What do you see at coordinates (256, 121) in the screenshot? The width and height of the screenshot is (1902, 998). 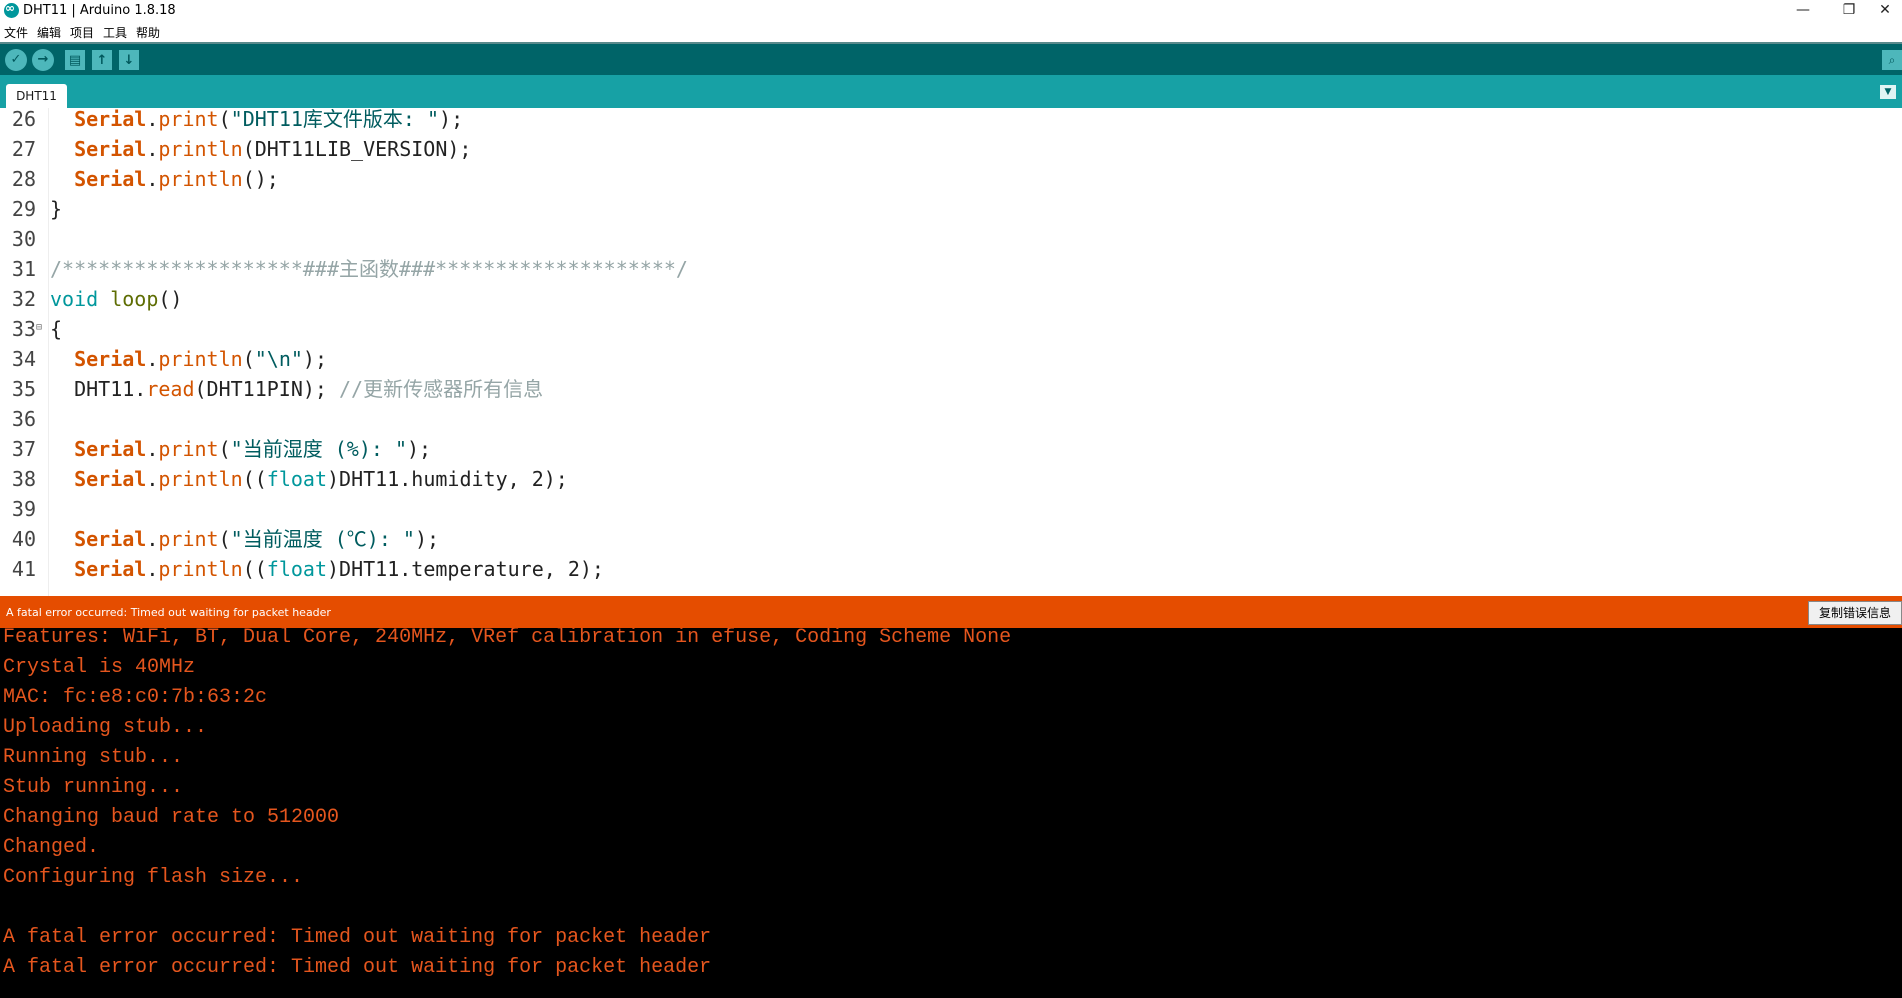 I see `code-text: Serial.print("DHT11库文件版本: ");` at bounding box center [256, 121].